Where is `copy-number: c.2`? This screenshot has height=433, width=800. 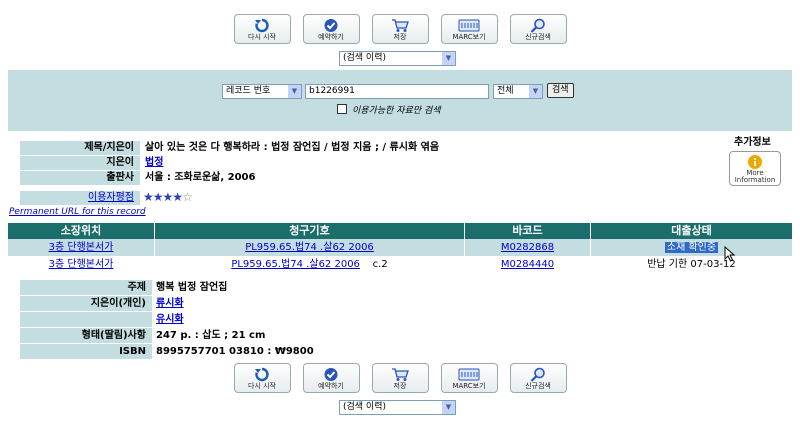
copy-number: c.2 is located at coordinates (380, 264).